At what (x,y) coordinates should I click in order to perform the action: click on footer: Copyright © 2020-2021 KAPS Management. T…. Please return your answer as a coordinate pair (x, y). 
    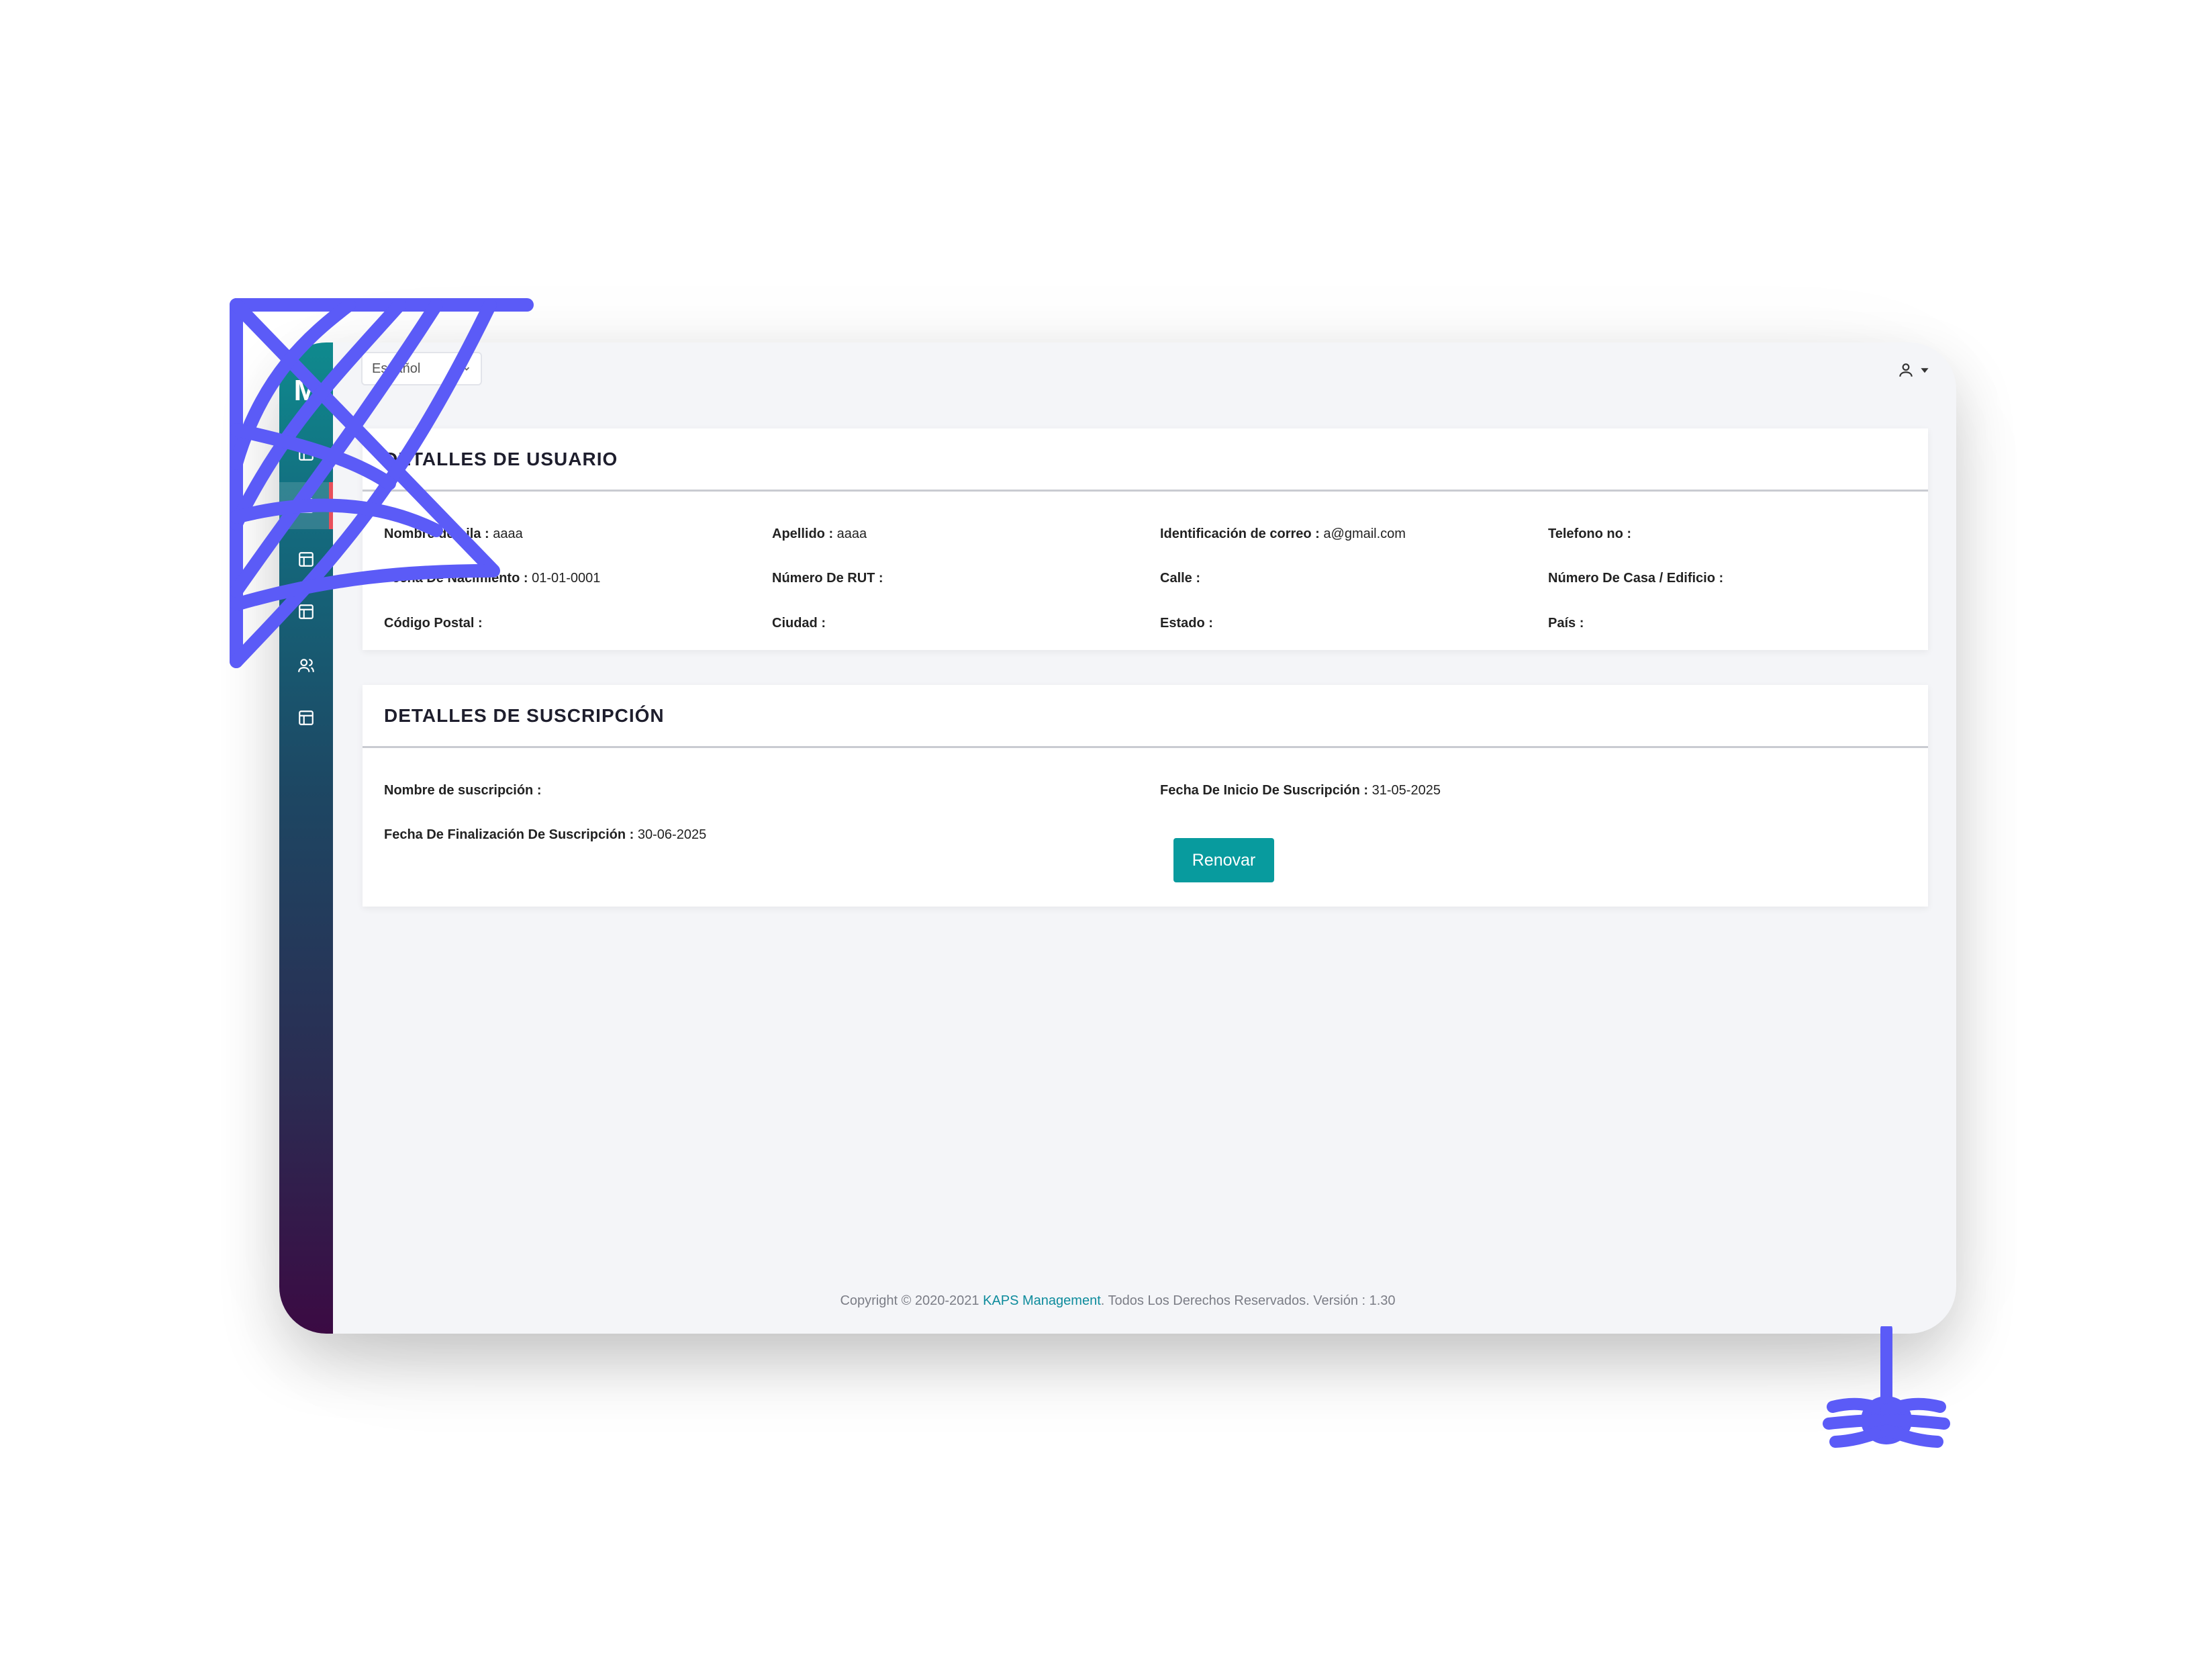
    Looking at the image, I should click on (1117, 1301).